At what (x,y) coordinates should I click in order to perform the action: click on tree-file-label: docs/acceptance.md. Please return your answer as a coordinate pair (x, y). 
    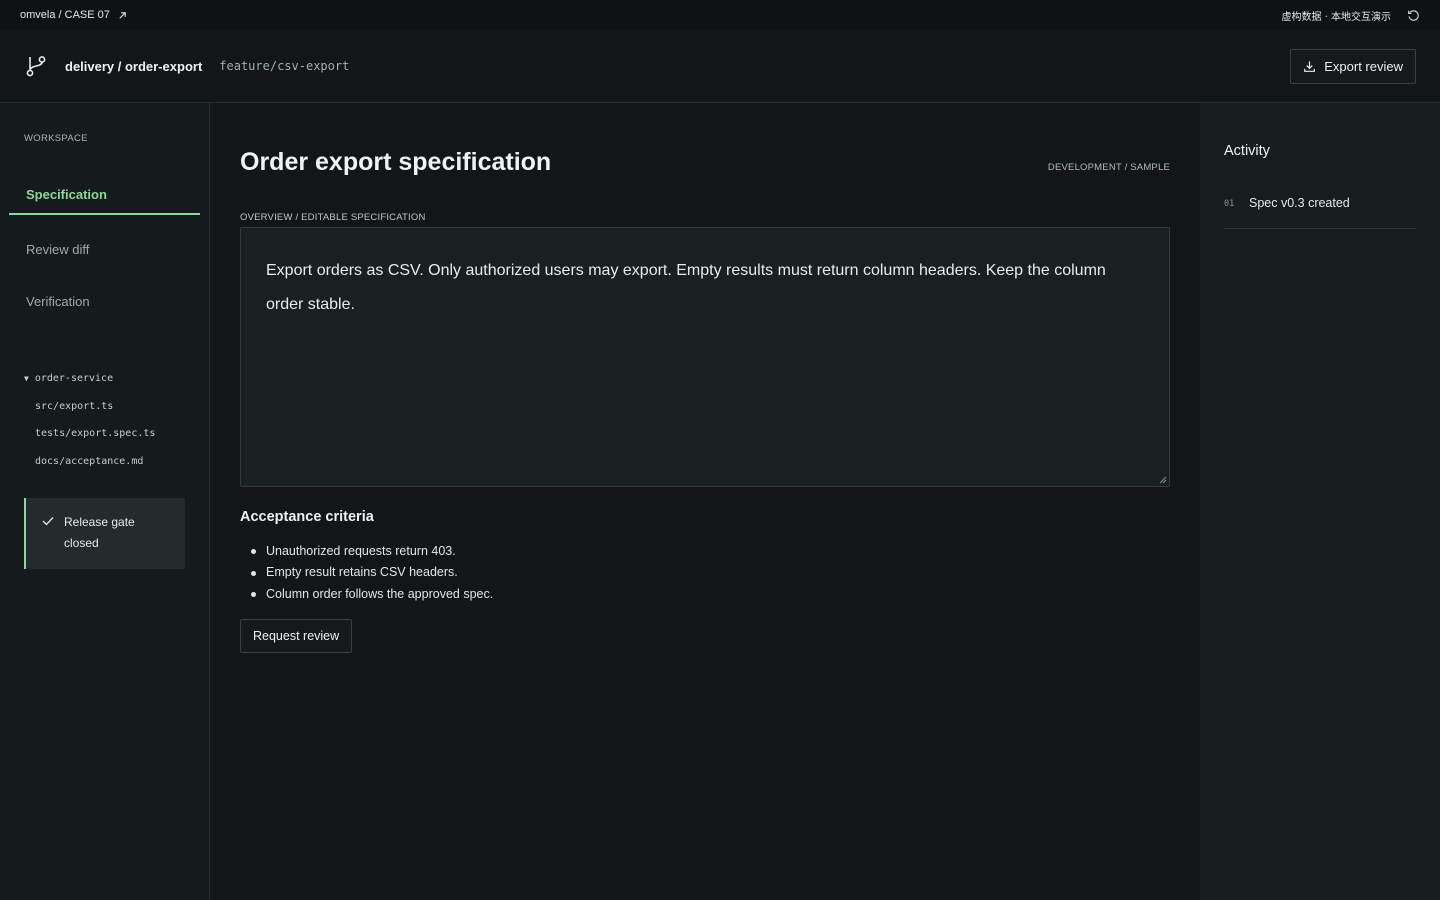
    Looking at the image, I should click on (89, 461).